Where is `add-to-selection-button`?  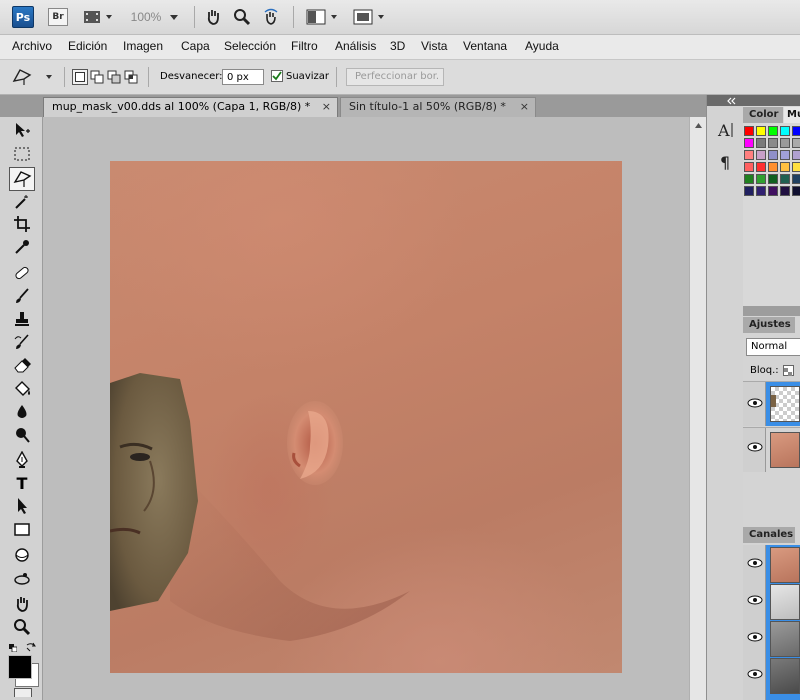
add-to-selection-button is located at coordinates (97, 77).